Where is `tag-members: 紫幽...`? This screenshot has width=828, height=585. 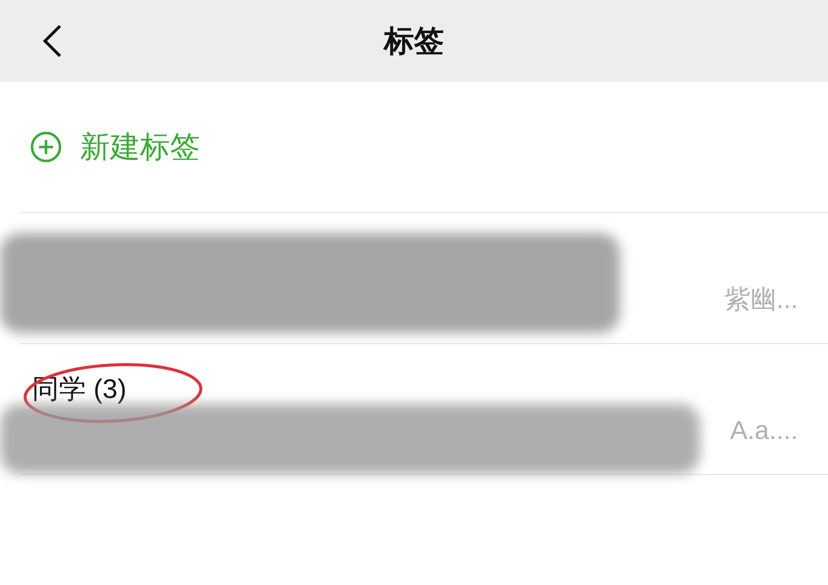 tag-members: 紫幽... is located at coordinates (761, 299).